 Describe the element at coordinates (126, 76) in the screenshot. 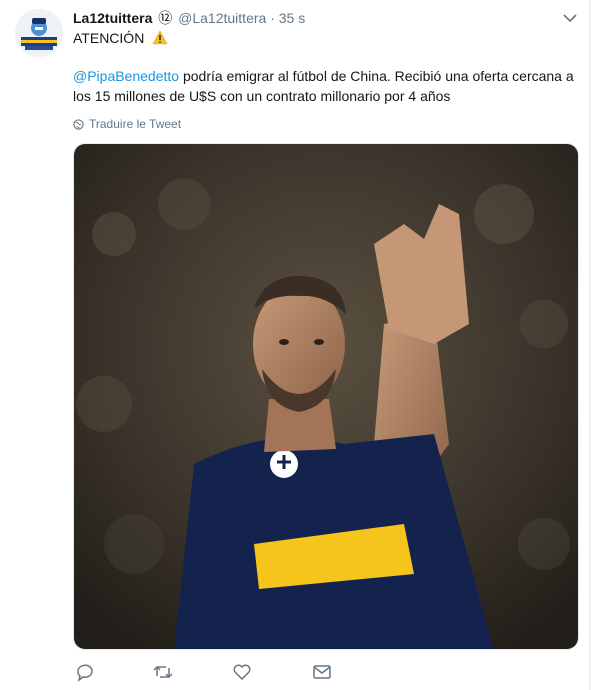

I see `mention-link: @PipaBenedetto` at that location.